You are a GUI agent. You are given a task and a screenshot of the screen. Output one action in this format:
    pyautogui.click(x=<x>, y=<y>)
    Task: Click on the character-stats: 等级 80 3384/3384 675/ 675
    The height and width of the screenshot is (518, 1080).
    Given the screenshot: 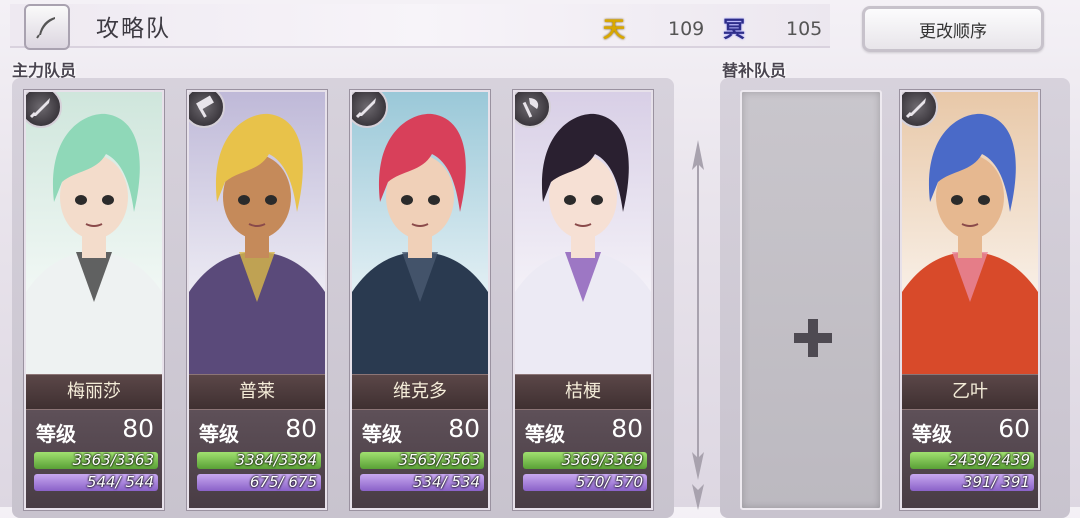 What is the action you would take?
    pyautogui.click(x=257, y=459)
    